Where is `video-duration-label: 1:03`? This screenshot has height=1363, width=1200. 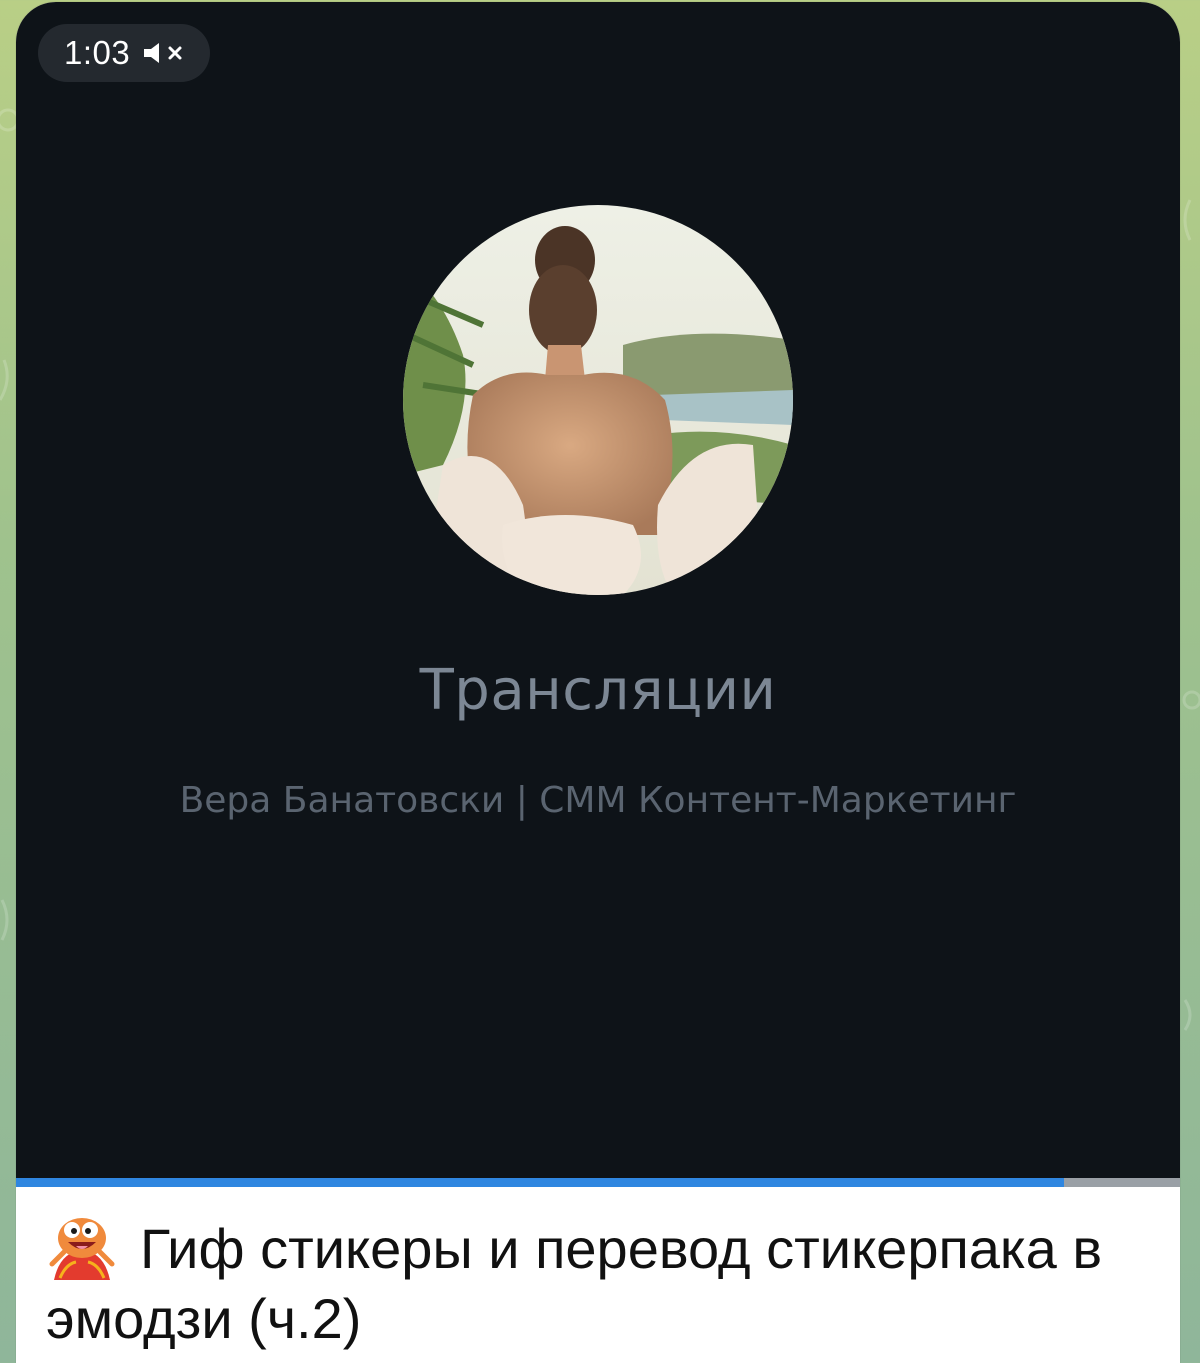
video-duration-label: 1:03 is located at coordinates (97, 52).